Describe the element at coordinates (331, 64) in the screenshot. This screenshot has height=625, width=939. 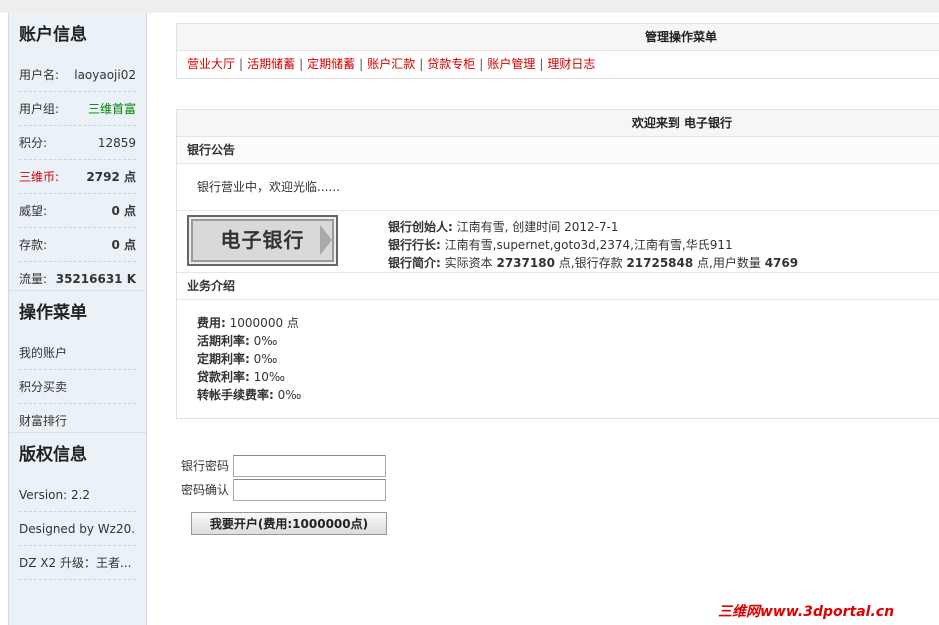
I see `nav-item-fixed-savings: 定期储蓄` at that location.